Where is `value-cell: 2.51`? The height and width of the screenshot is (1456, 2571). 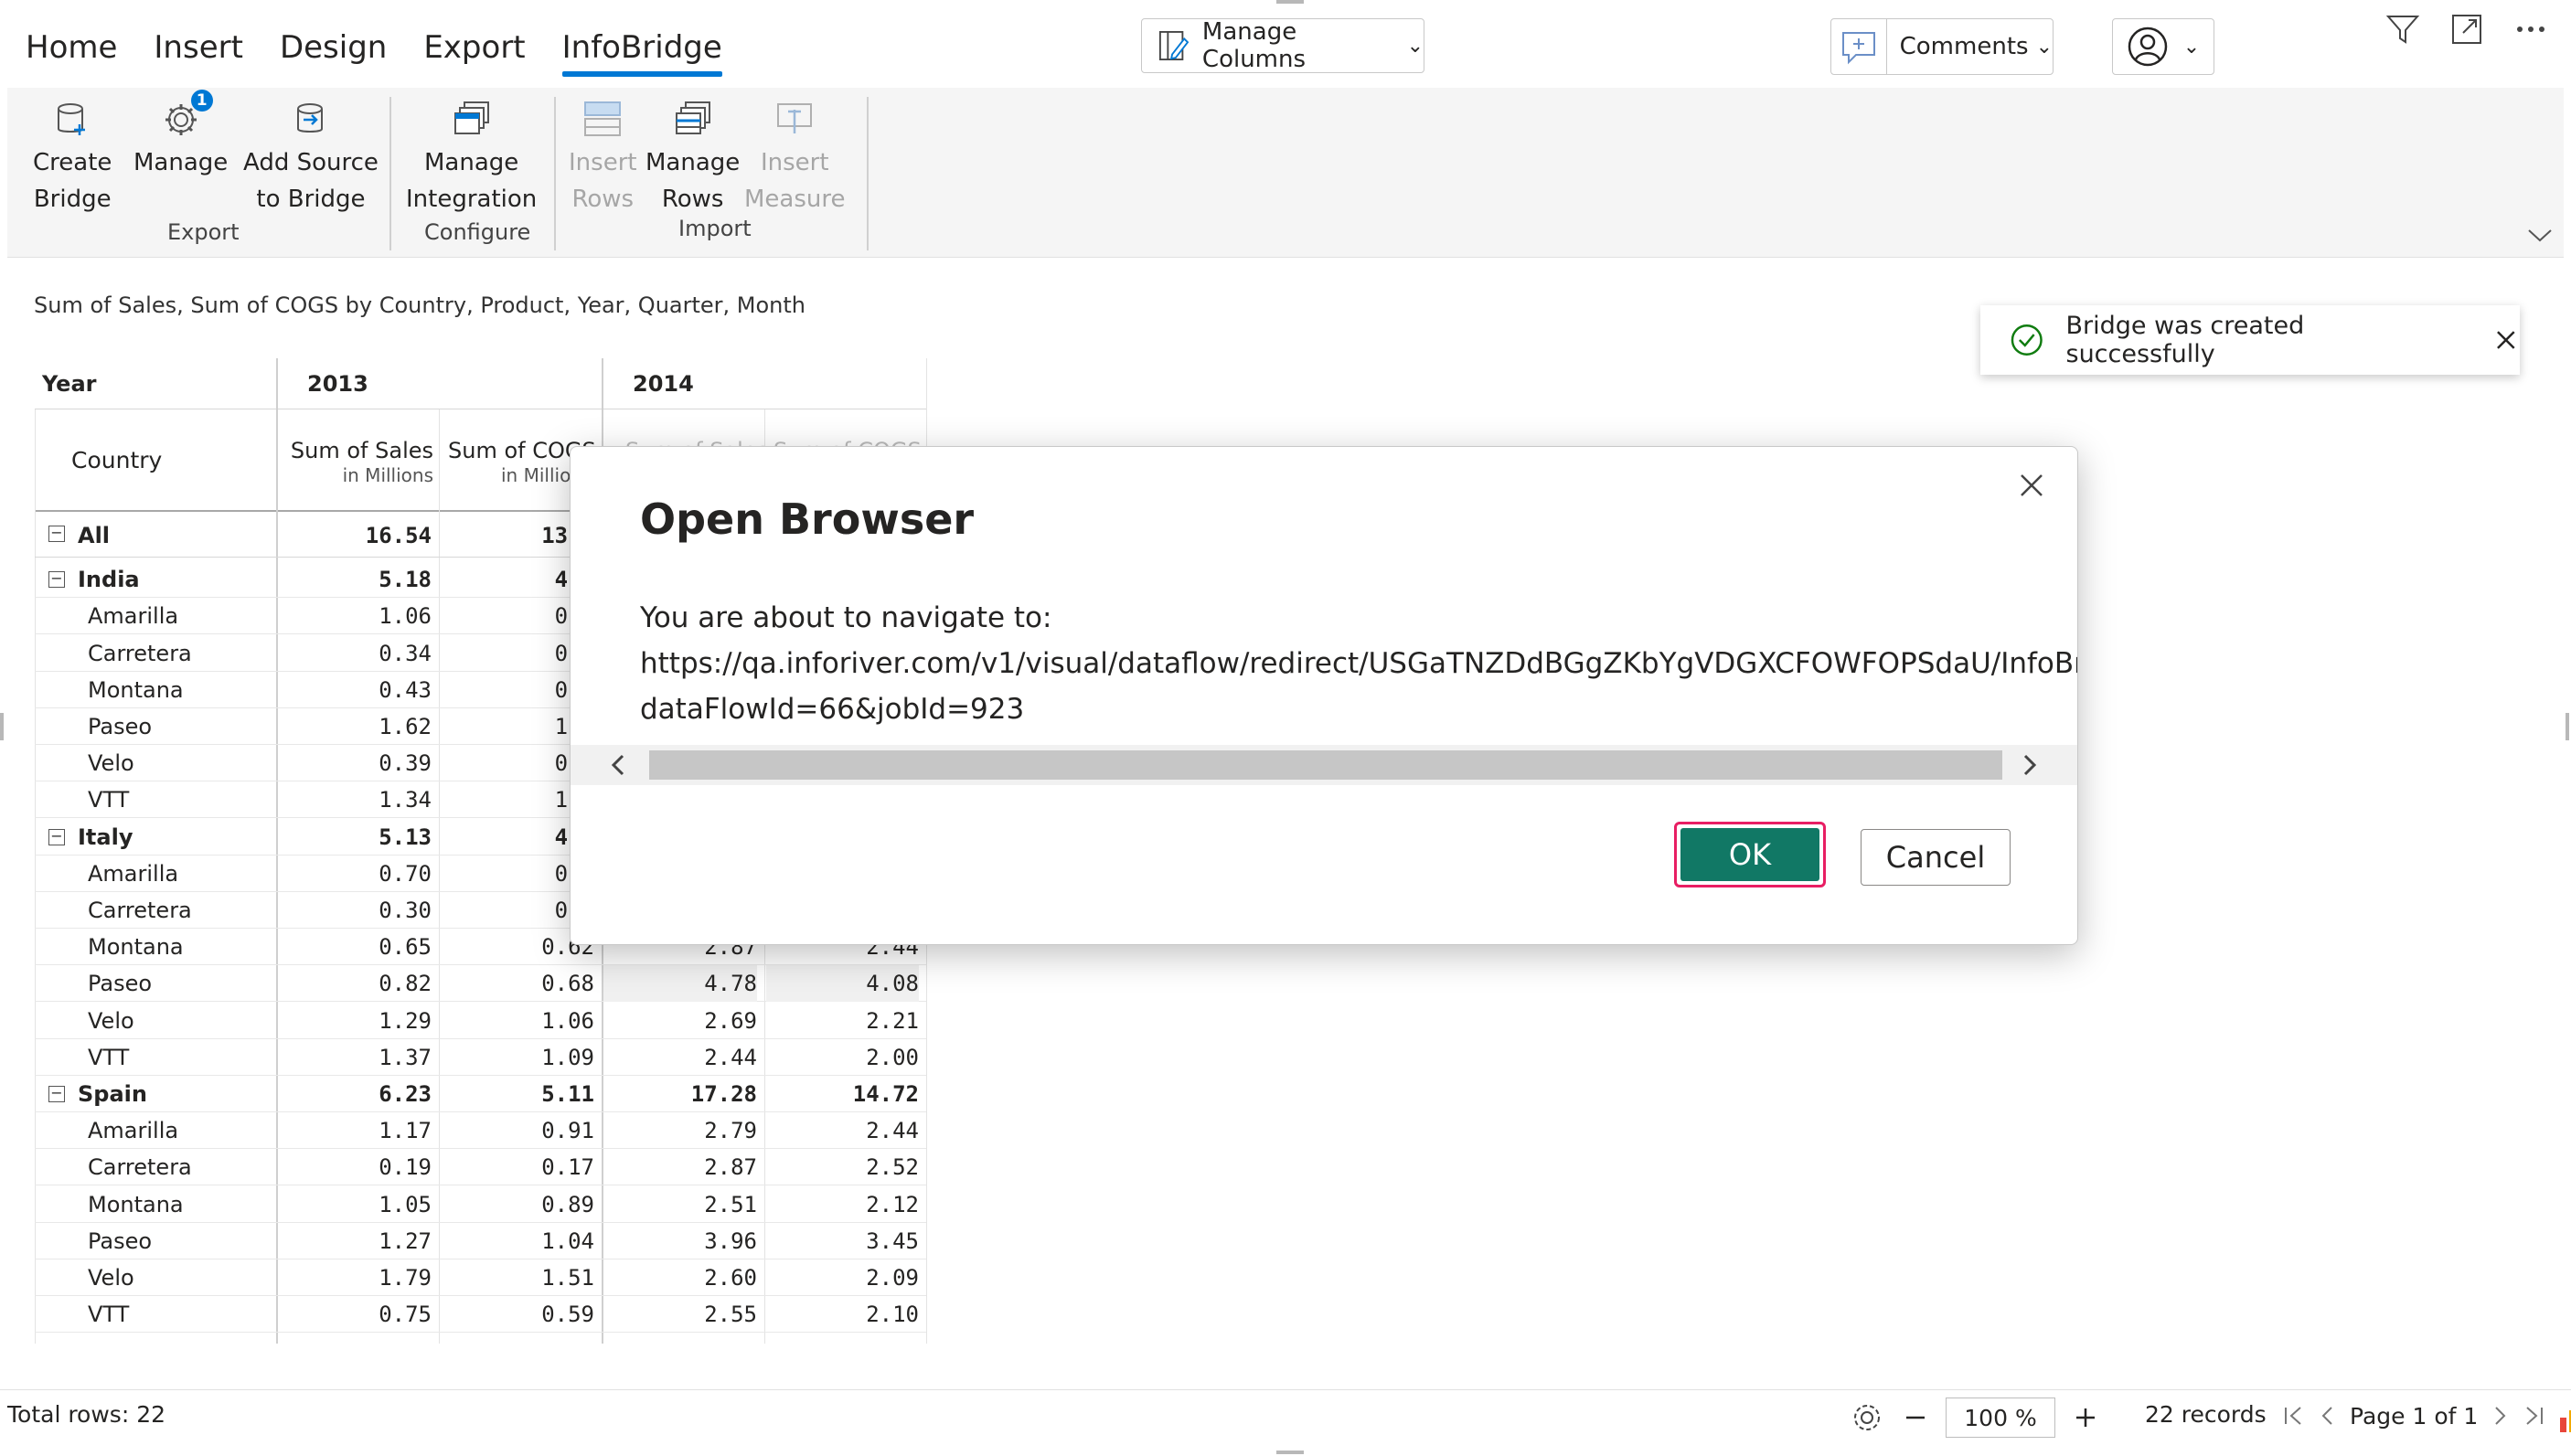 value-cell: 2.51 is located at coordinates (680, 1204).